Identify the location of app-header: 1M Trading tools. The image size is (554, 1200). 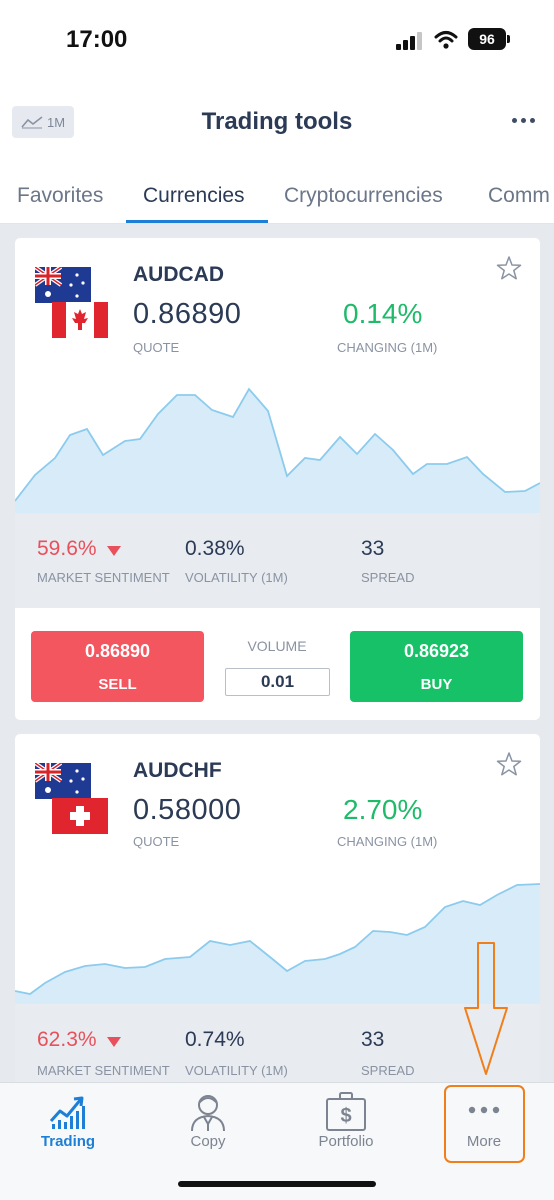
(277, 127).